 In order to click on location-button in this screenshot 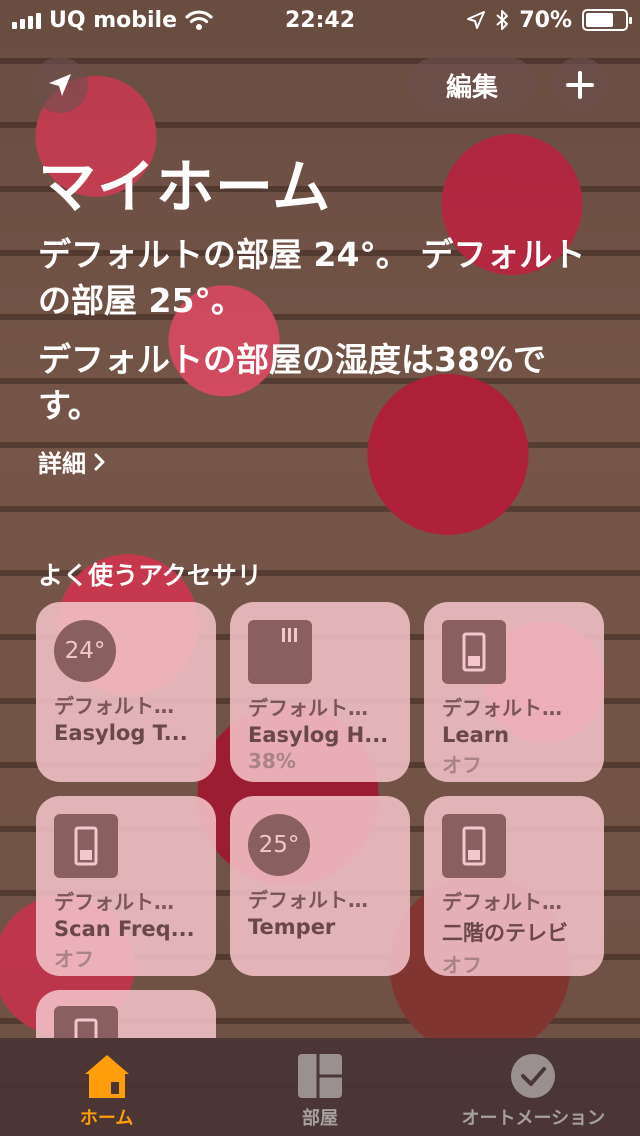, I will do `click(60, 85)`.